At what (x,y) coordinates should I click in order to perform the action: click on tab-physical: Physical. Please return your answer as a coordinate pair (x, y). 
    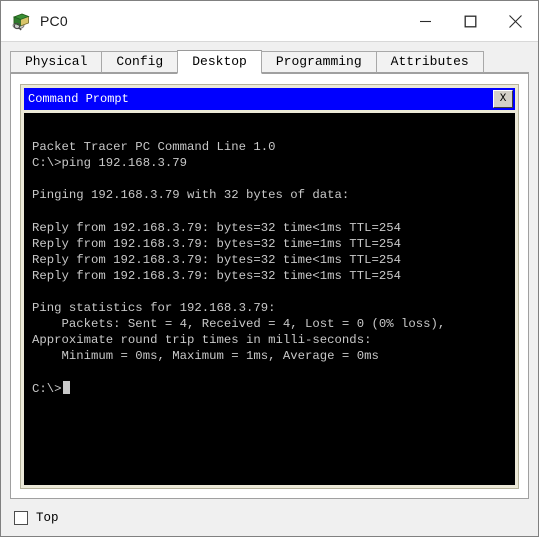
    Looking at the image, I should click on (56, 62).